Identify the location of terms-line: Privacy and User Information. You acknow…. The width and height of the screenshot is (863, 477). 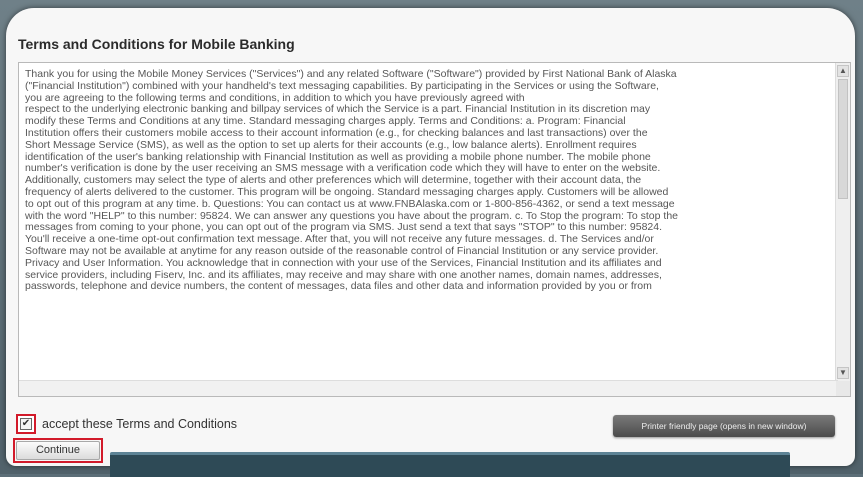
(343, 262).